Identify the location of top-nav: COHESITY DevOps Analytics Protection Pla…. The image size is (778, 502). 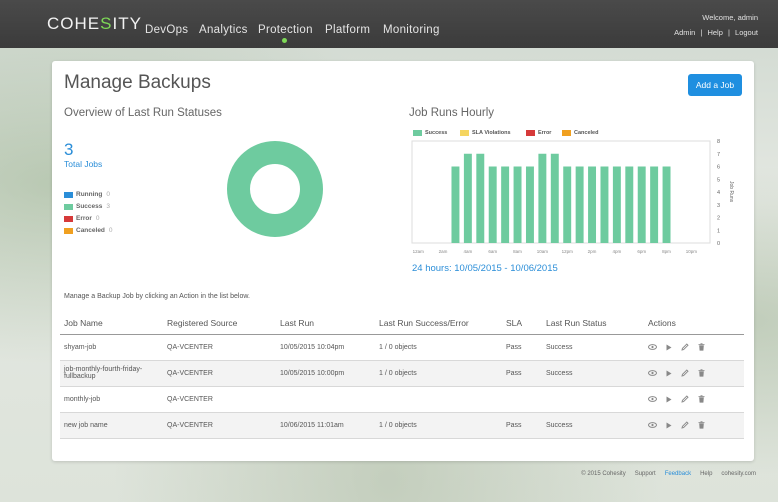
(389, 24).